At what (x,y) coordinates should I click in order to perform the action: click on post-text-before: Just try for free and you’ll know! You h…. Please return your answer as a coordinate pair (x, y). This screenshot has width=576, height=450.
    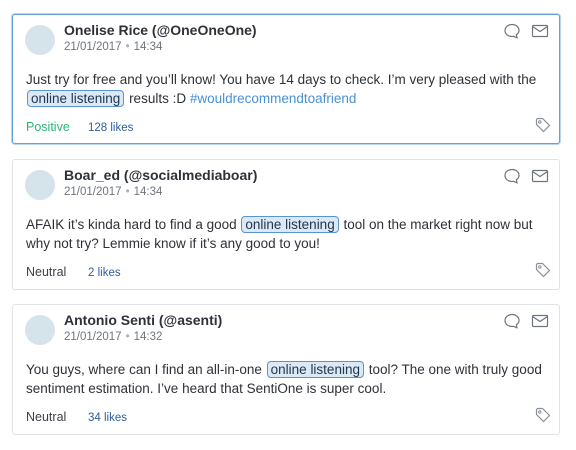
    Looking at the image, I should click on (281, 79).